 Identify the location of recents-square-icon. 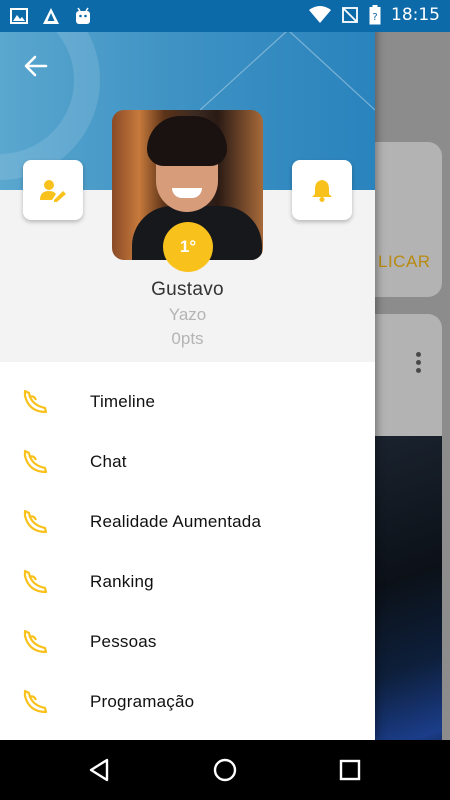
(350, 770).